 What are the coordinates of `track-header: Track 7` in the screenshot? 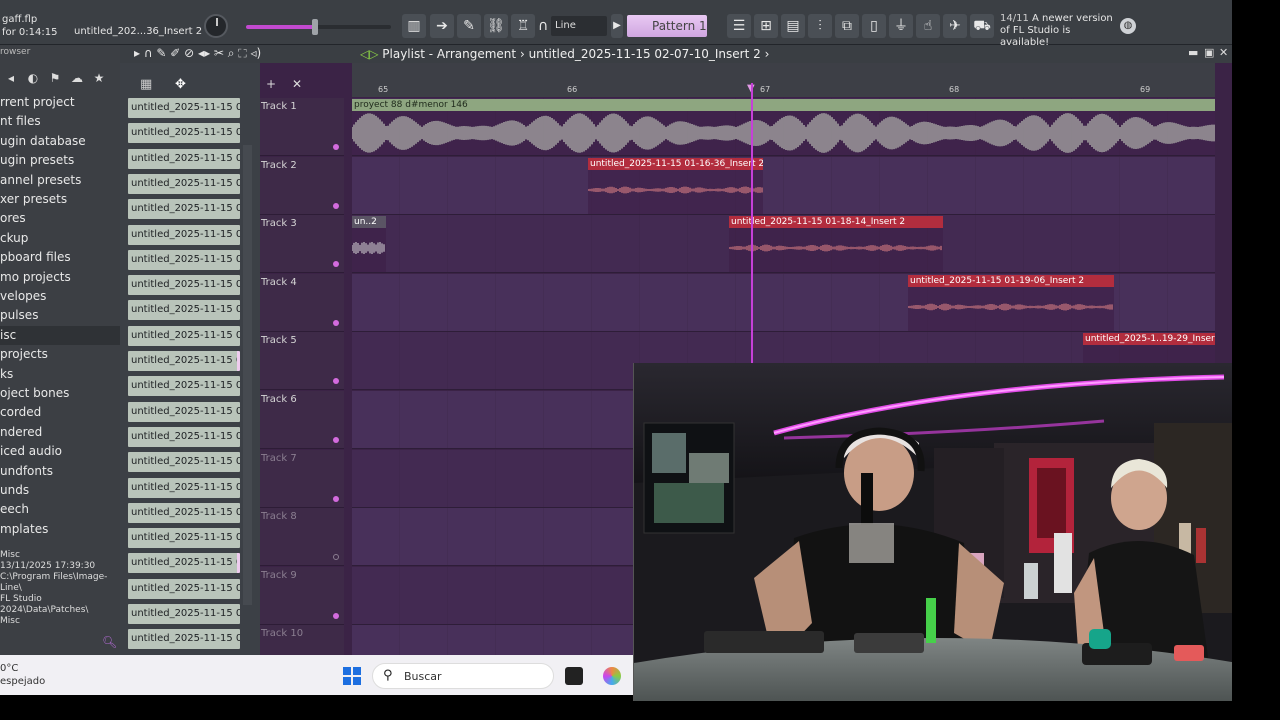 It's located at (302, 478).